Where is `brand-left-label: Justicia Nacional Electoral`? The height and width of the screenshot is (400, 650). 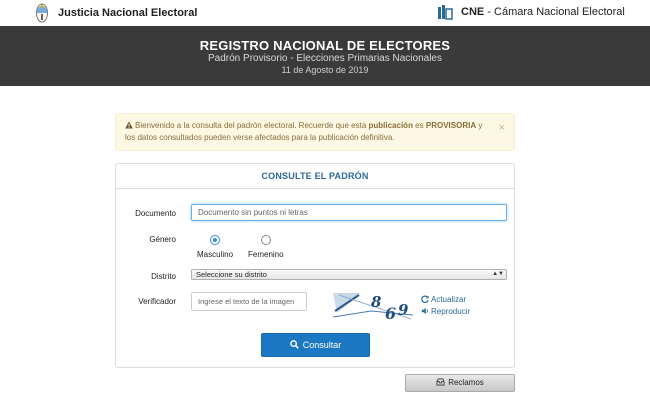 brand-left-label: Justicia Nacional Electoral is located at coordinates (128, 13).